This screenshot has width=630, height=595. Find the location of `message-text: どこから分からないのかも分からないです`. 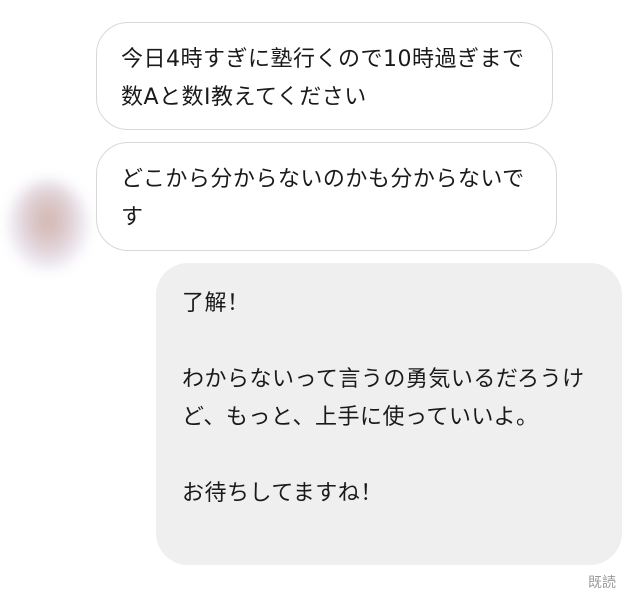

message-text: どこから分からないのかも分からないです is located at coordinates (323, 198).